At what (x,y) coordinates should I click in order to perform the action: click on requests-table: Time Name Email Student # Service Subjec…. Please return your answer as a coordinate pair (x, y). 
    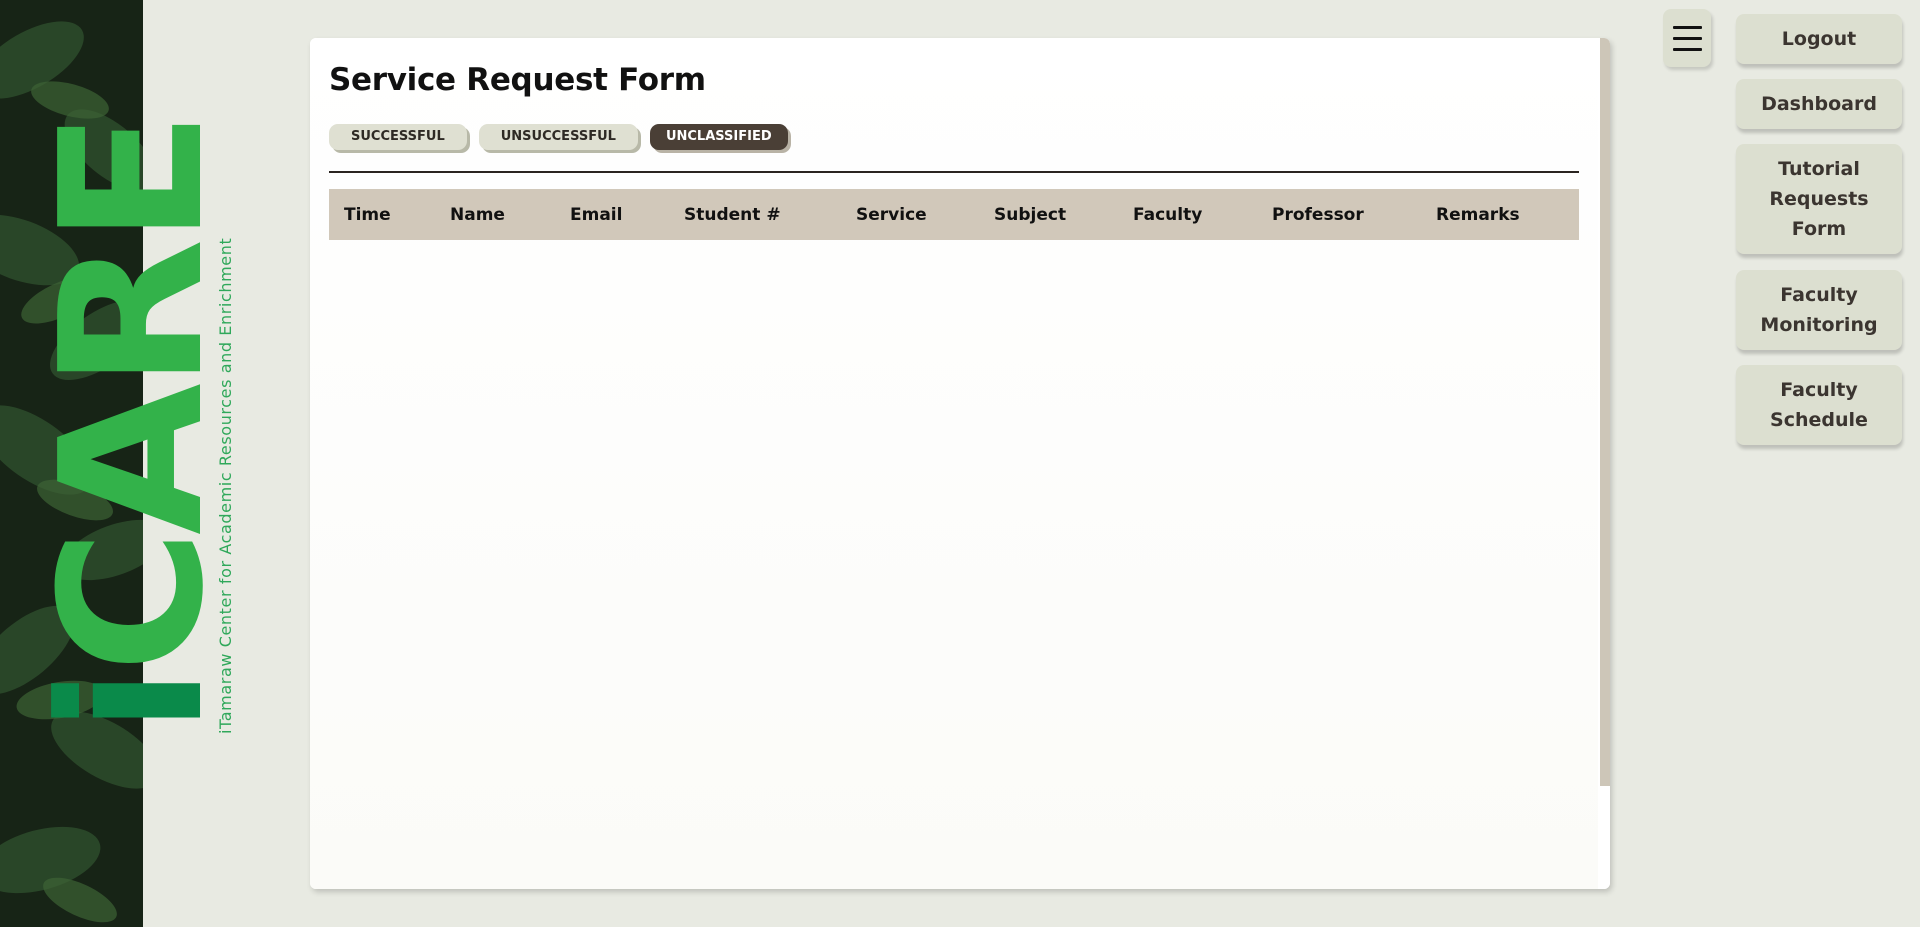
    Looking at the image, I should click on (954, 214).